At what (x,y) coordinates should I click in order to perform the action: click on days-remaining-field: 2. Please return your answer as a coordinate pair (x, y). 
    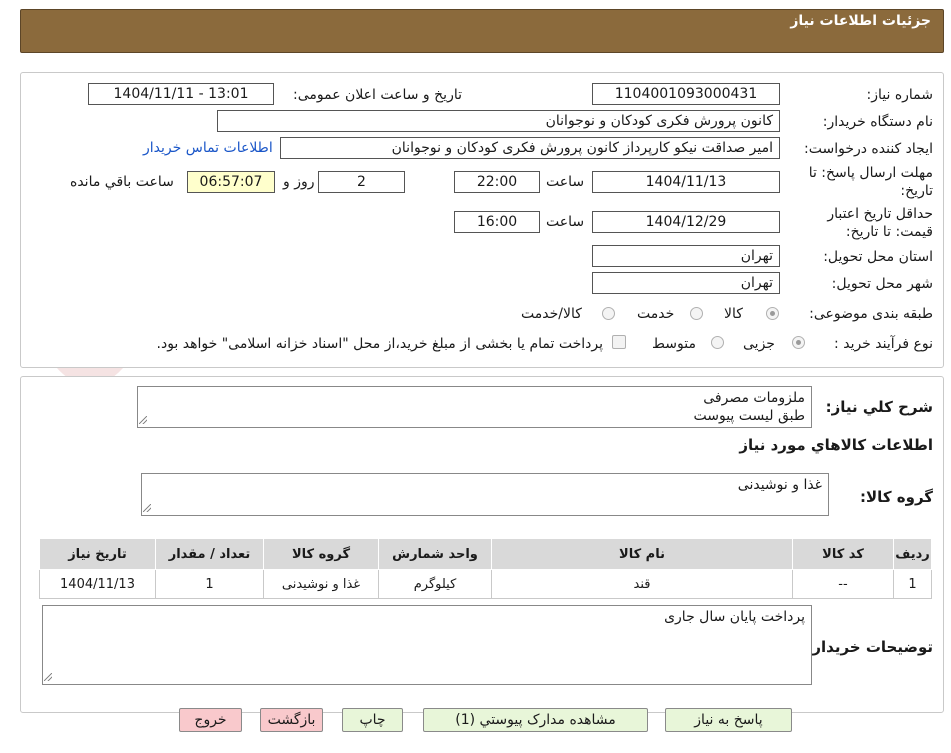
    Looking at the image, I should click on (361, 182).